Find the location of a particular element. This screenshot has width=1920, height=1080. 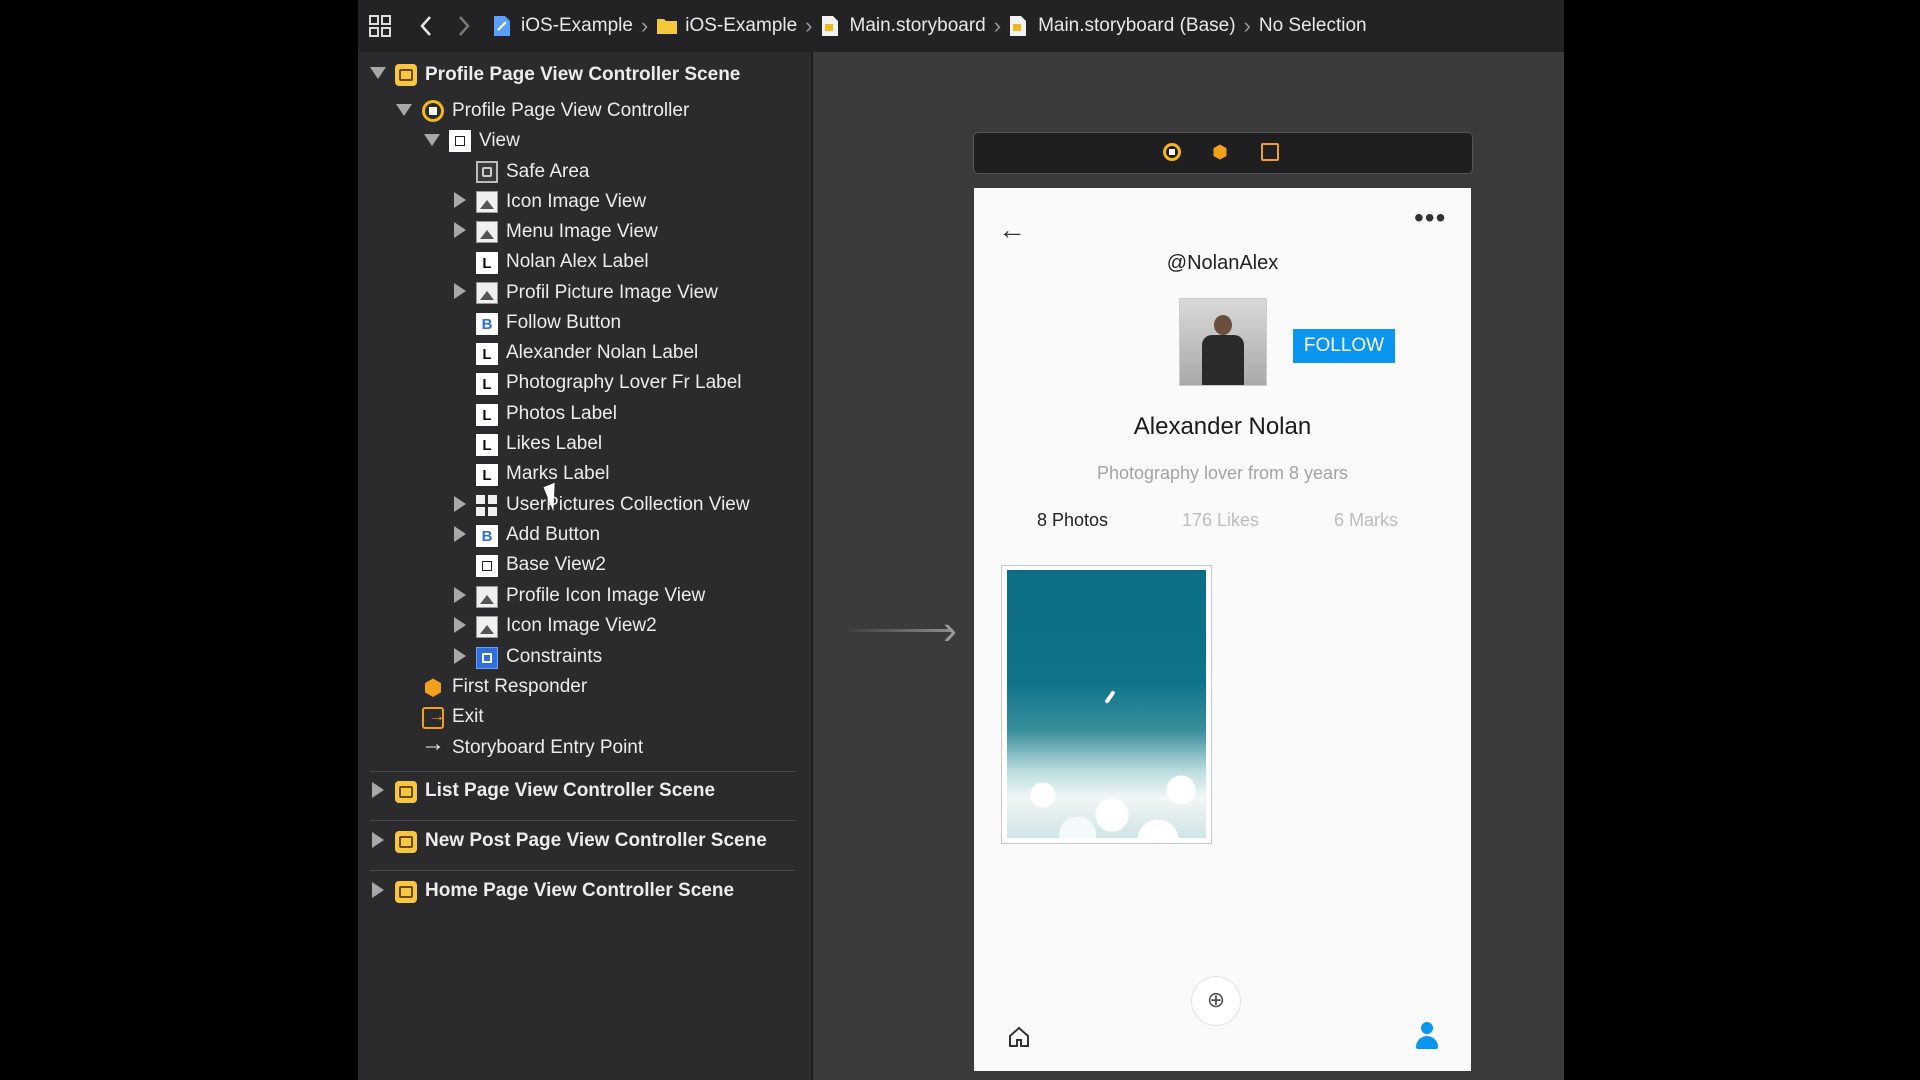

outline-first-responder: First Responder is located at coordinates (519, 687).